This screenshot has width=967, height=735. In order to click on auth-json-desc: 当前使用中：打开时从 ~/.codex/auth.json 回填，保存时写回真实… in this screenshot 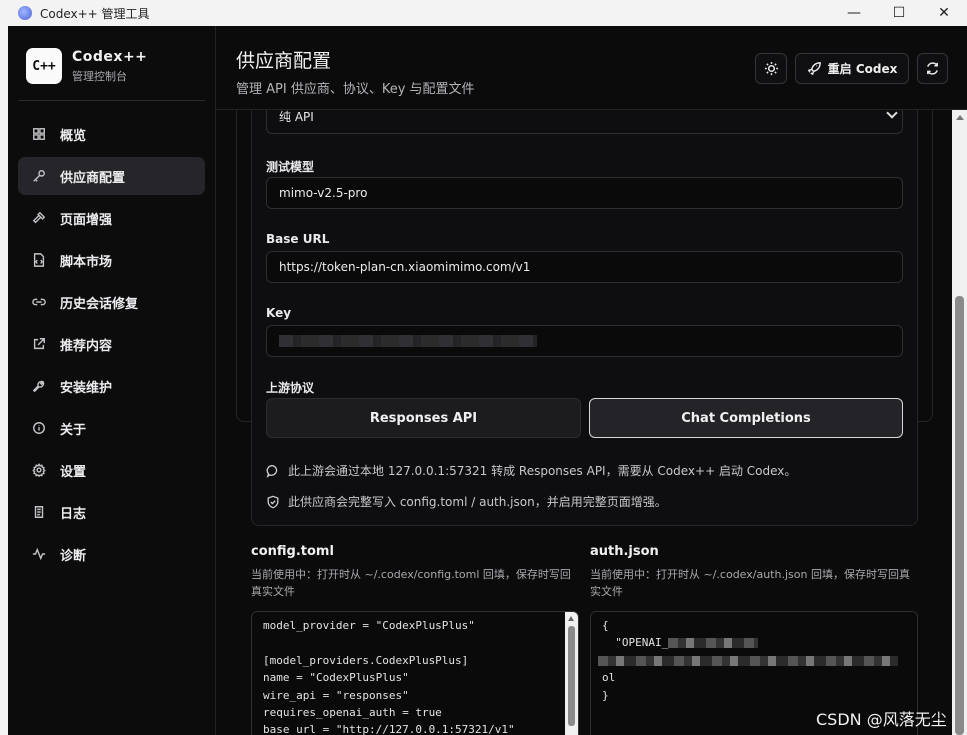, I will do `click(750, 583)`.